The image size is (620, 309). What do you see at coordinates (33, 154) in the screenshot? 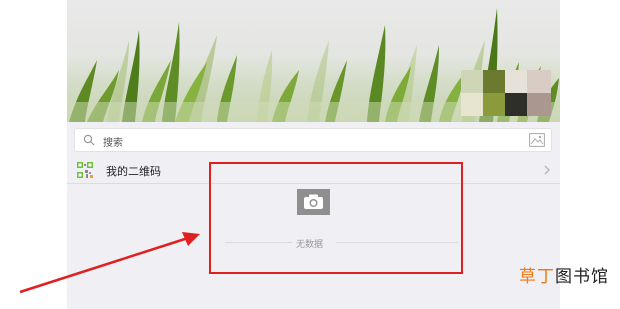
I see `outer-margin-left` at bounding box center [33, 154].